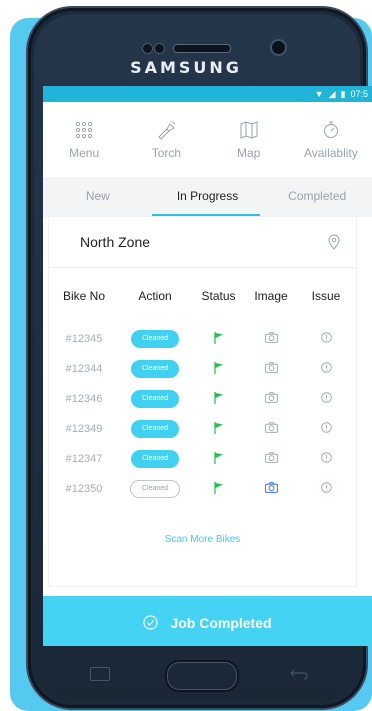 Image resolution: width=372 pixels, height=711 pixels. I want to click on menu-button: Menu, so click(84, 140).